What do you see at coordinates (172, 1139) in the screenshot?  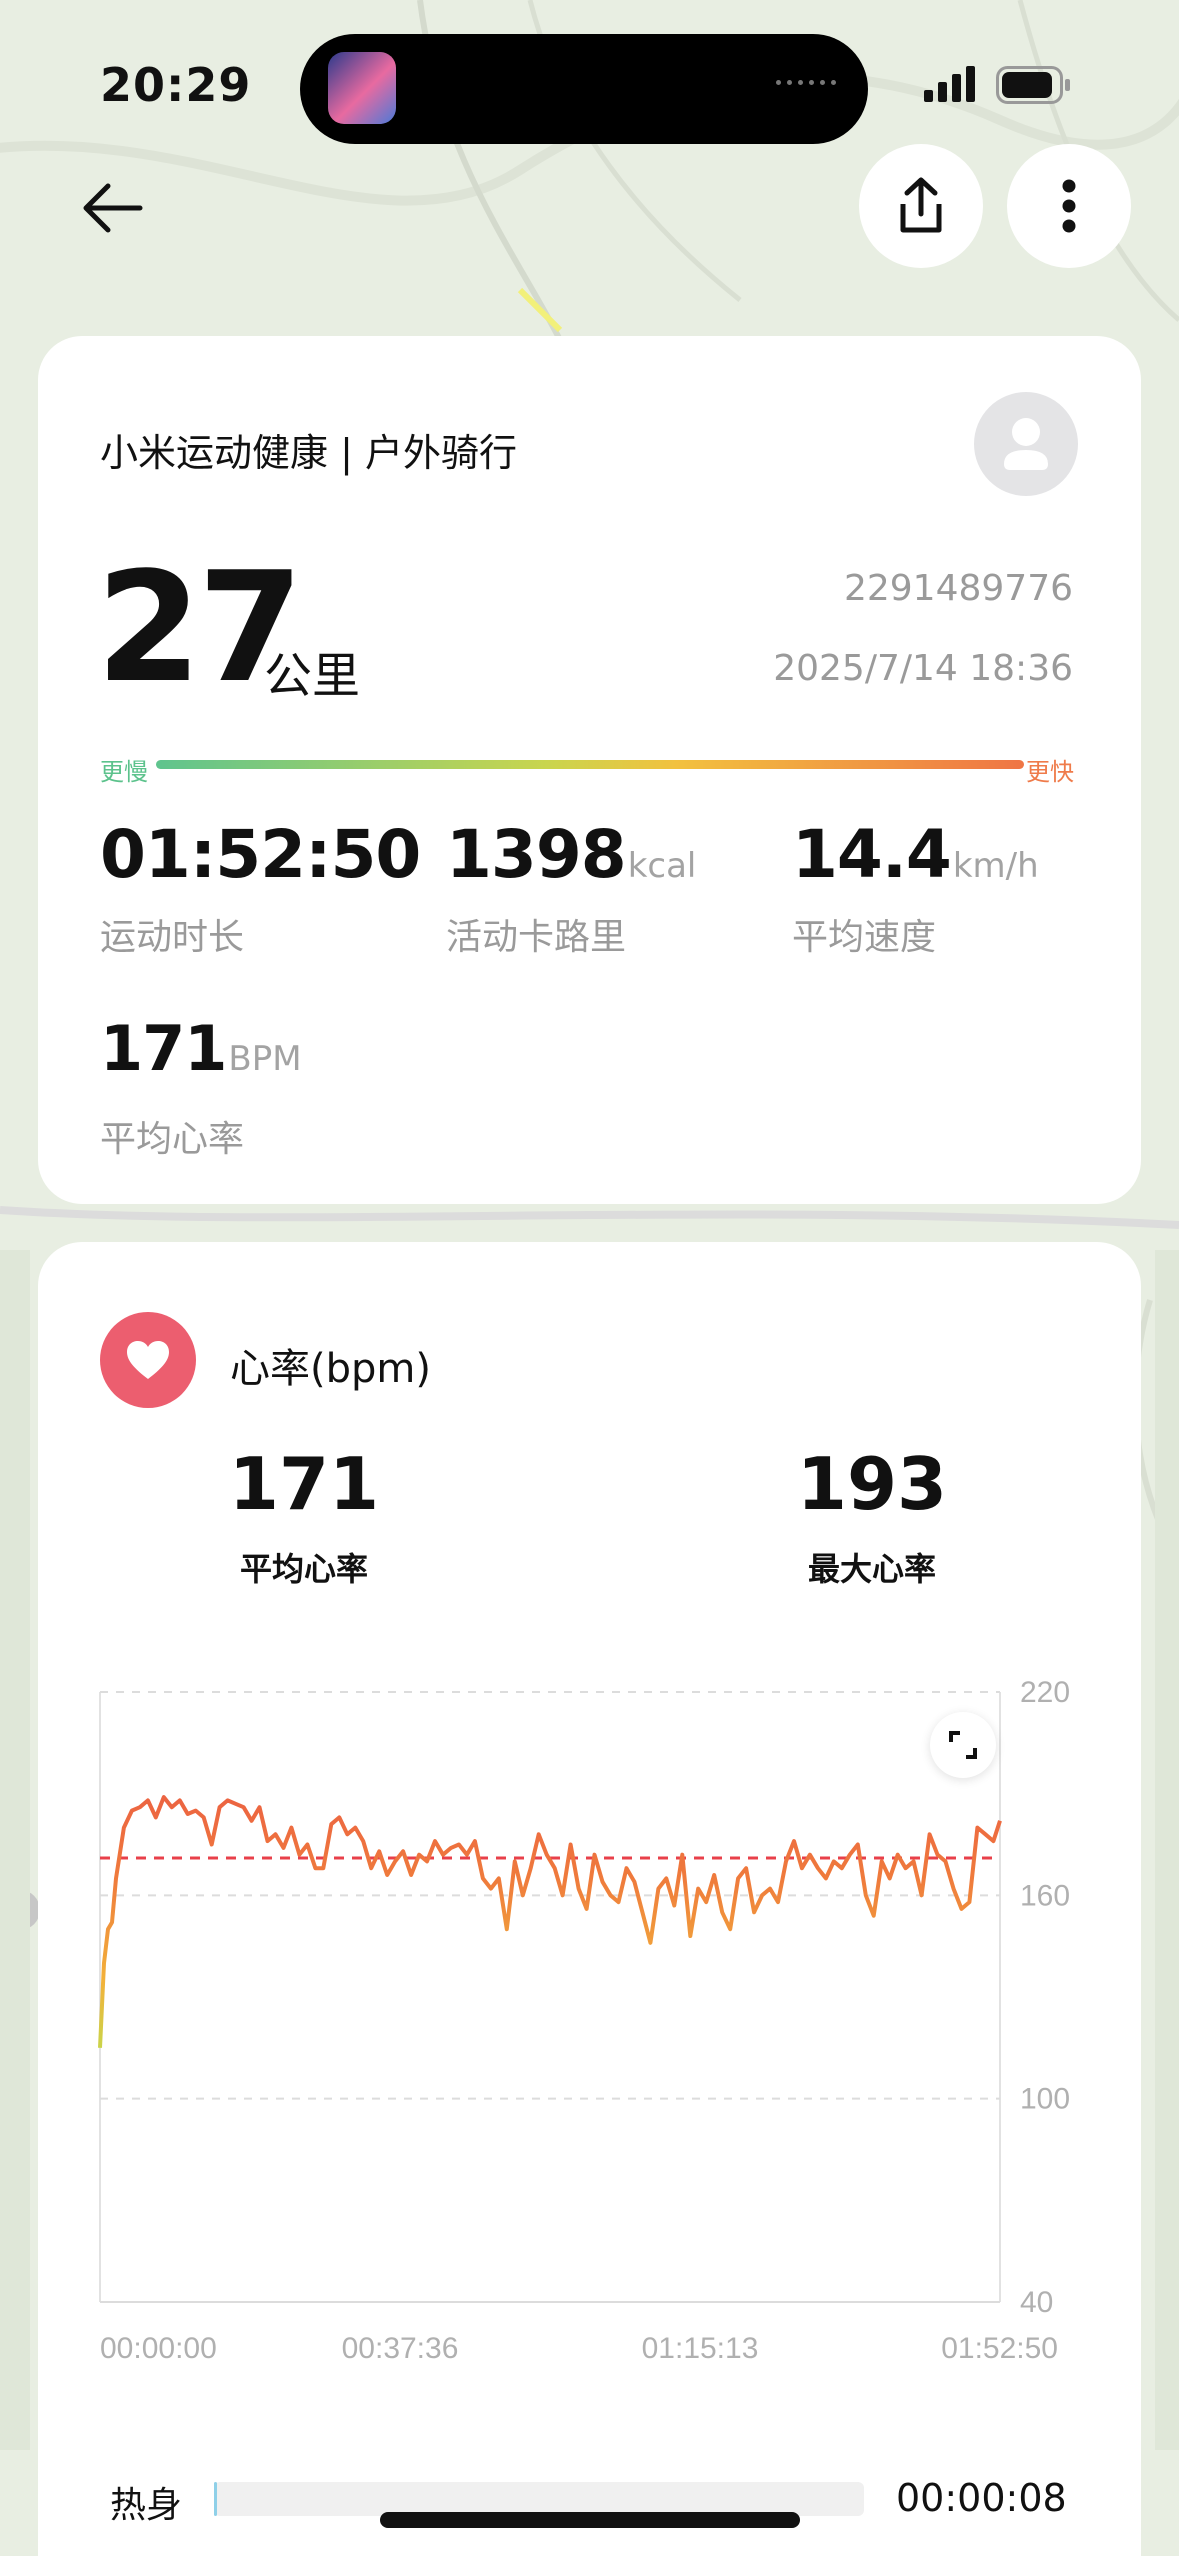 I see `stat-label: 平均心率` at bounding box center [172, 1139].